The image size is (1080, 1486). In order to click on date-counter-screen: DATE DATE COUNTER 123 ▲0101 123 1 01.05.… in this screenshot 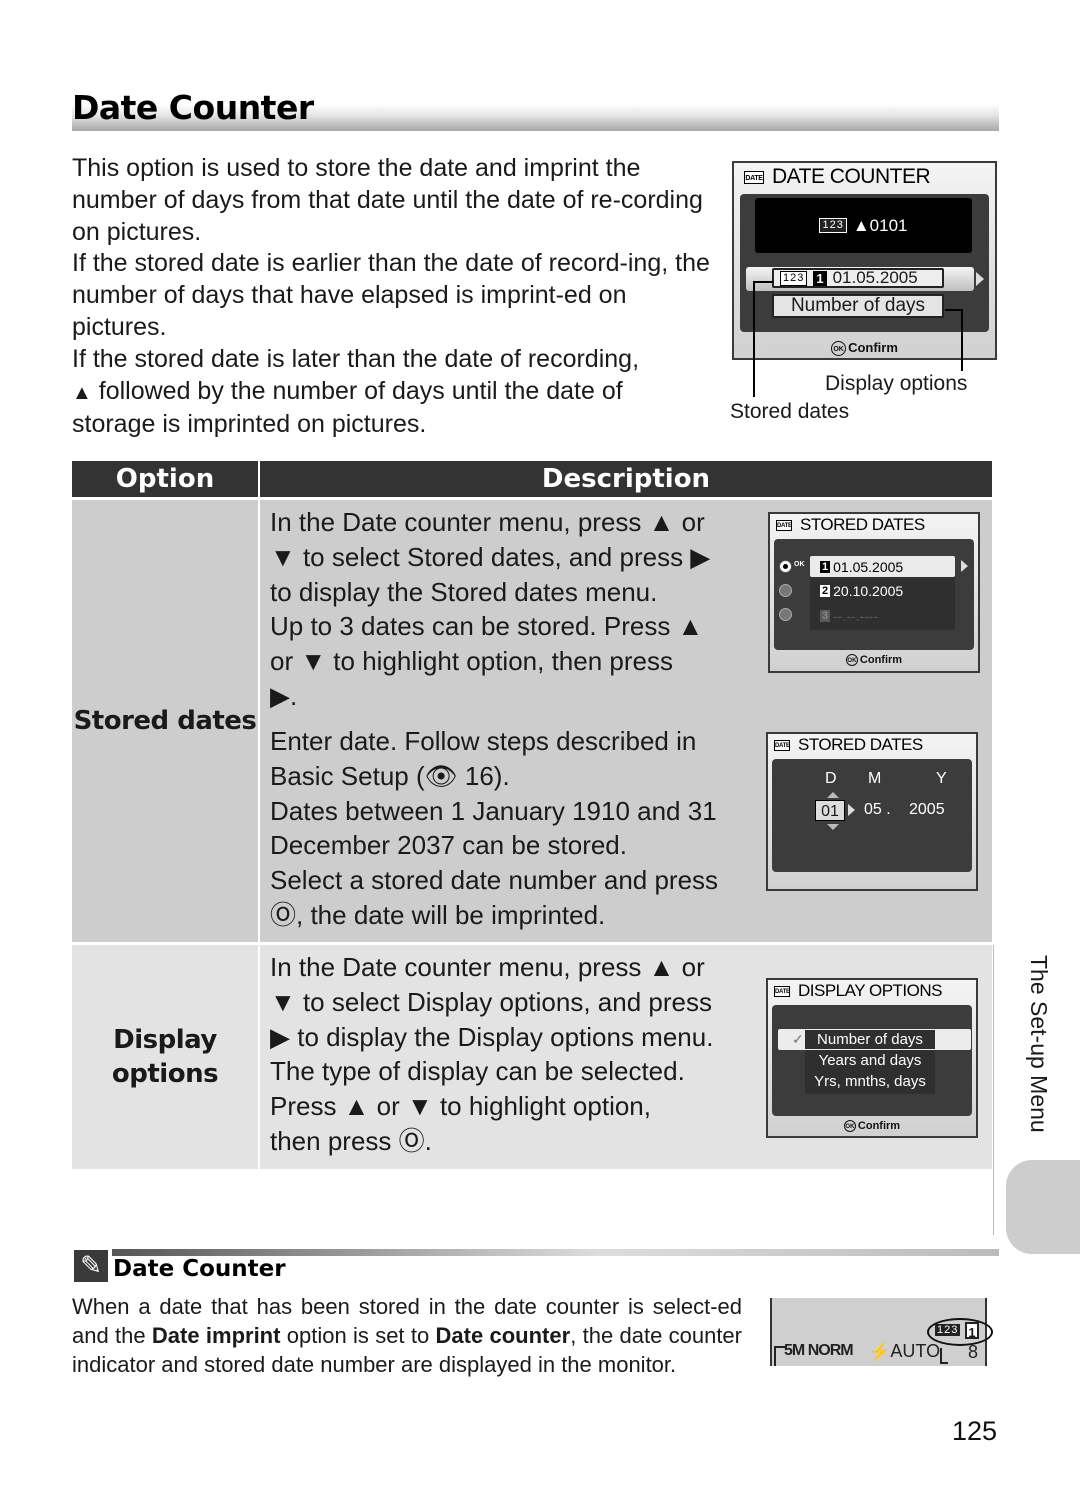, I will do `click(864, 260)`.